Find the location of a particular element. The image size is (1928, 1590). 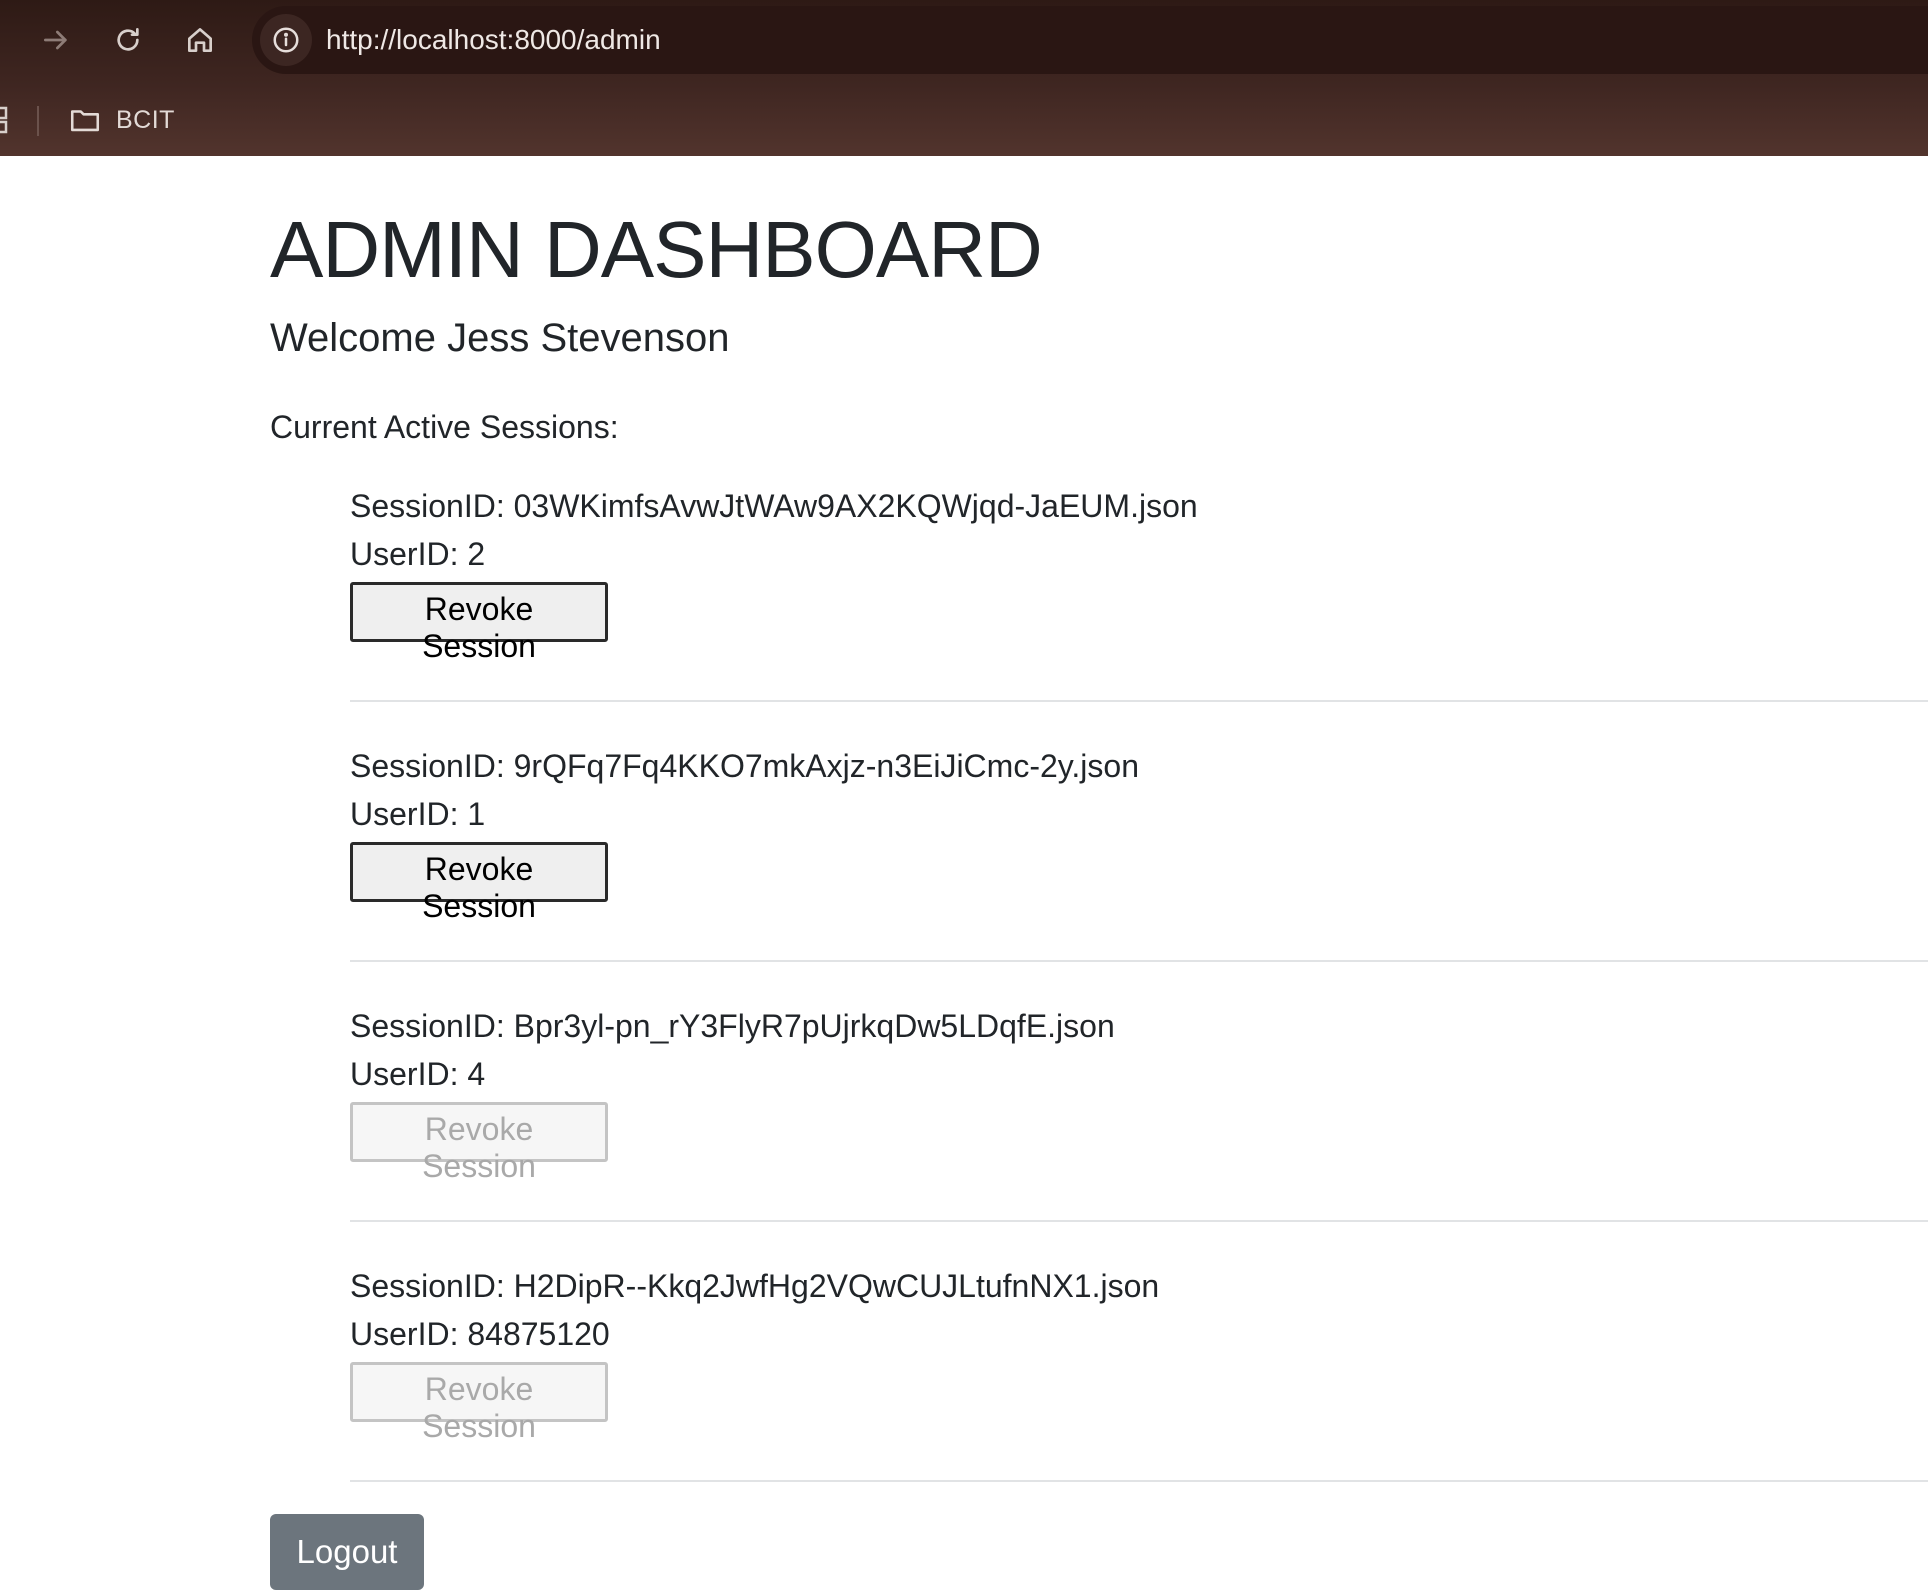

reload-icon is located at coordinates (128, 39).